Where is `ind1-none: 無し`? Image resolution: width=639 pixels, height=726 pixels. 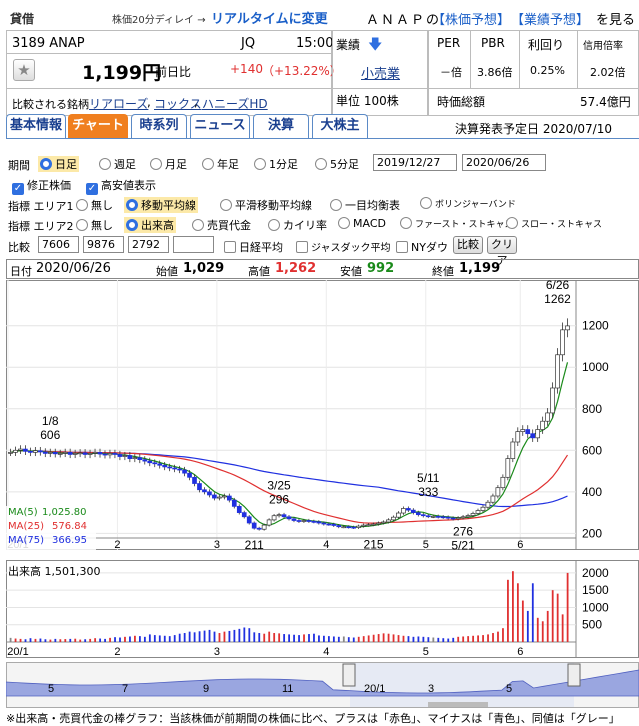
ind1-none: 無し is located at coordinates (94, 205).